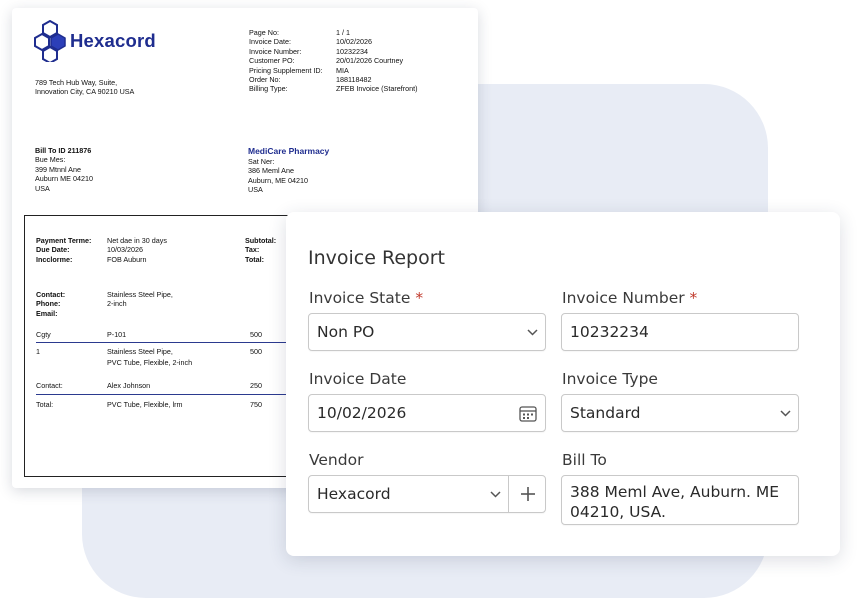 This screenshot has width=860, height=611. Describe the element at coordinates (113, 40) in the screenshot. I see `company-name: Hexacord` at that location.